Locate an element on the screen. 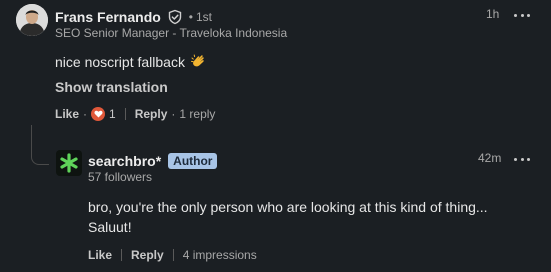  reply-actions: Like Reply 4 impressions is located at coordinates (172, 255).